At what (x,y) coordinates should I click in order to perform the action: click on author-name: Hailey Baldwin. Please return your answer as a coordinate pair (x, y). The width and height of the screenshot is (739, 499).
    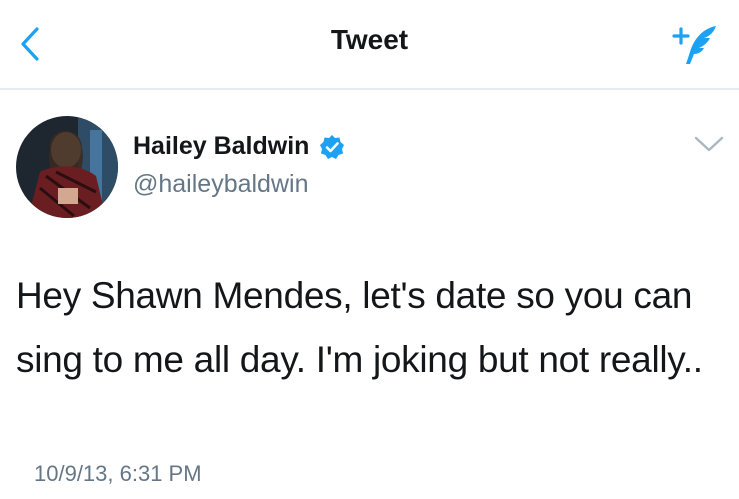
    Looking at the image, I should click on (221, 146).